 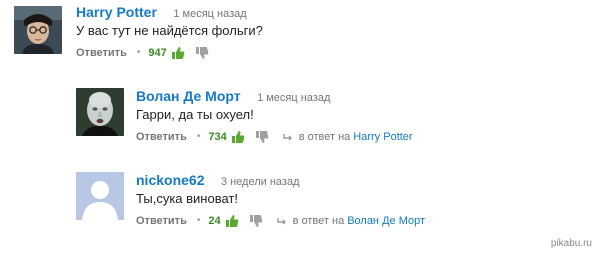 I want to click on author-name: Волан Де Морт, so click(x=188, y=96).